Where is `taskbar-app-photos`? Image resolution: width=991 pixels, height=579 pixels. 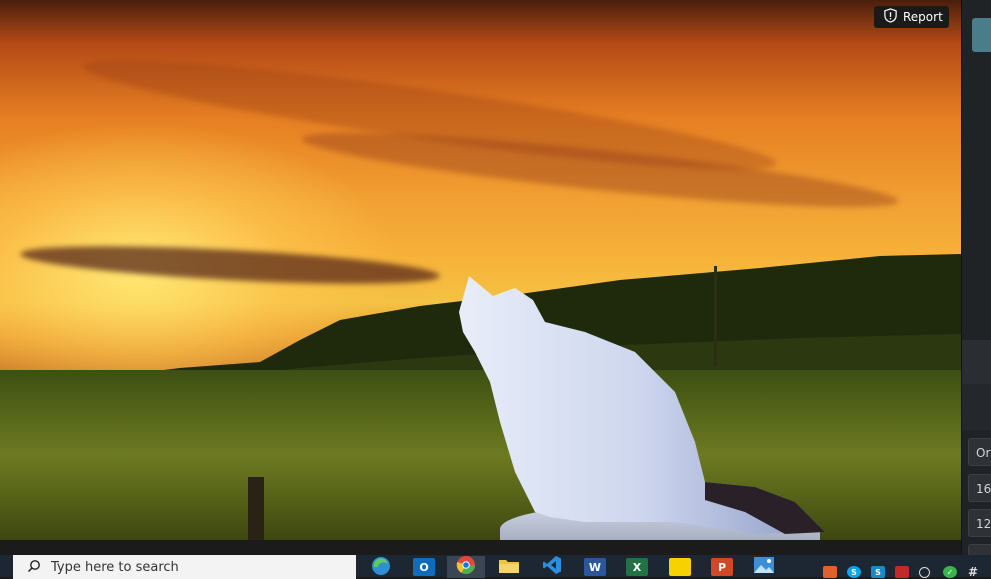
taskbar-app-photos is located at coordinates (764, 567).